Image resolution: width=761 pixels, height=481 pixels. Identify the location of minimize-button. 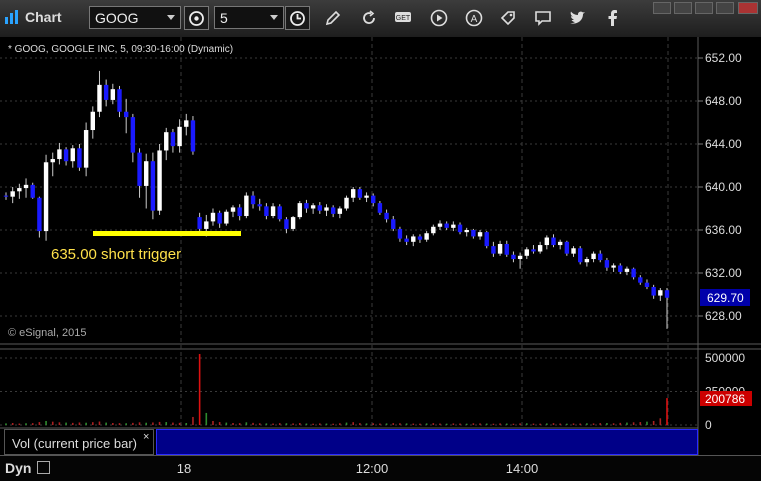
(683, 8).